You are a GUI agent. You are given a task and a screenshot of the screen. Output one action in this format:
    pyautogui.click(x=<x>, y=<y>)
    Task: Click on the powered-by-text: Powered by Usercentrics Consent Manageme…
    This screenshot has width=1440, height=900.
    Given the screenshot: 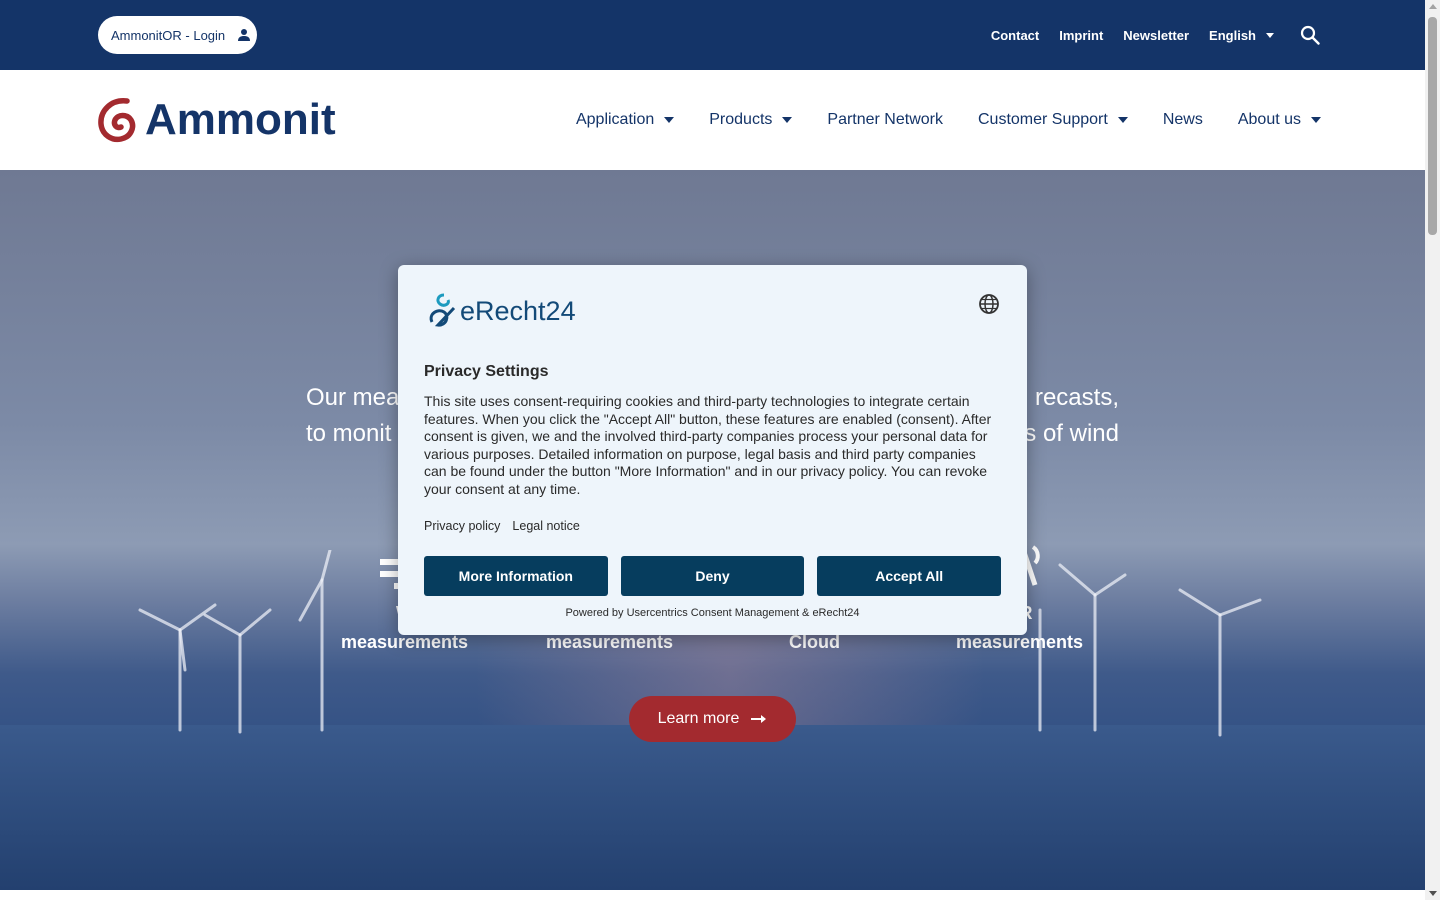 What is the action you would take?
    pyautogui.click(x=712, y=612)
    